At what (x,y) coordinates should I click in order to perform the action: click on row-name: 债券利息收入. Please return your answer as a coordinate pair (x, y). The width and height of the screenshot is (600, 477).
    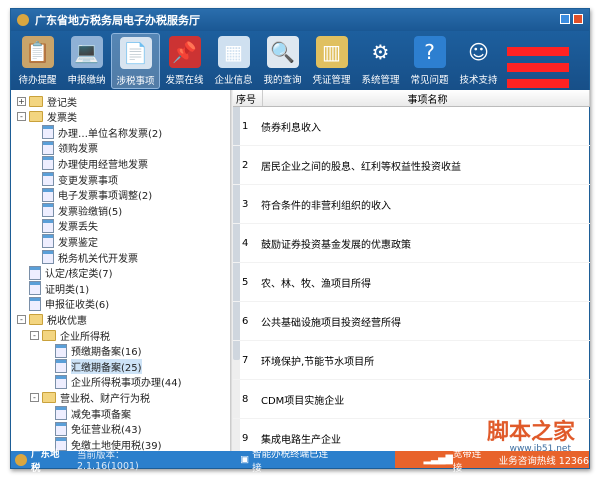
    Looking at the image, I should click on (291, 128).